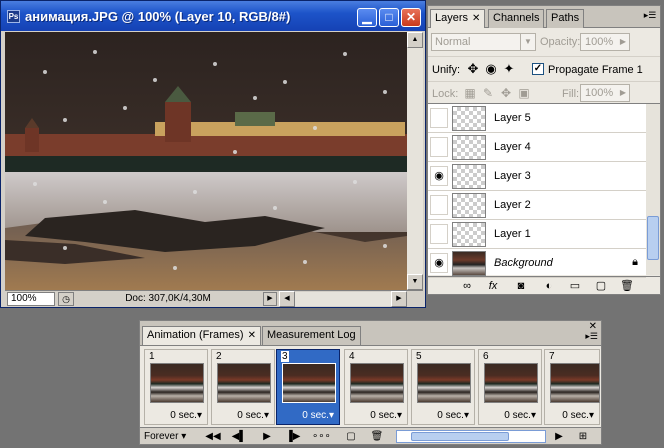  I want to click on tab-animation-frames: Animation (Frames) ✕, so click(201, 336).